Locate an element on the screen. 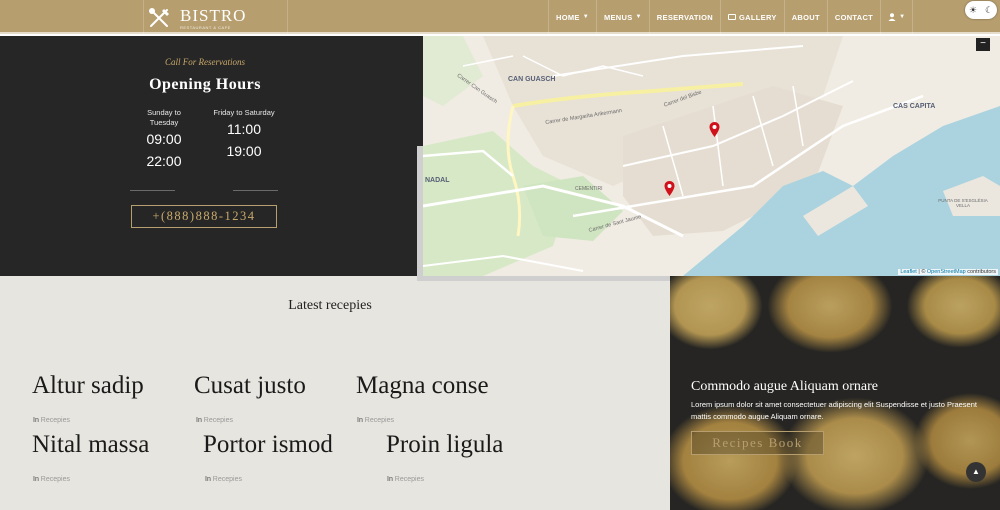 Image resolution: width=1000 pixels, height=510 pixels. nav-reservation: RESERVATION is located at coordinates (684, 17).